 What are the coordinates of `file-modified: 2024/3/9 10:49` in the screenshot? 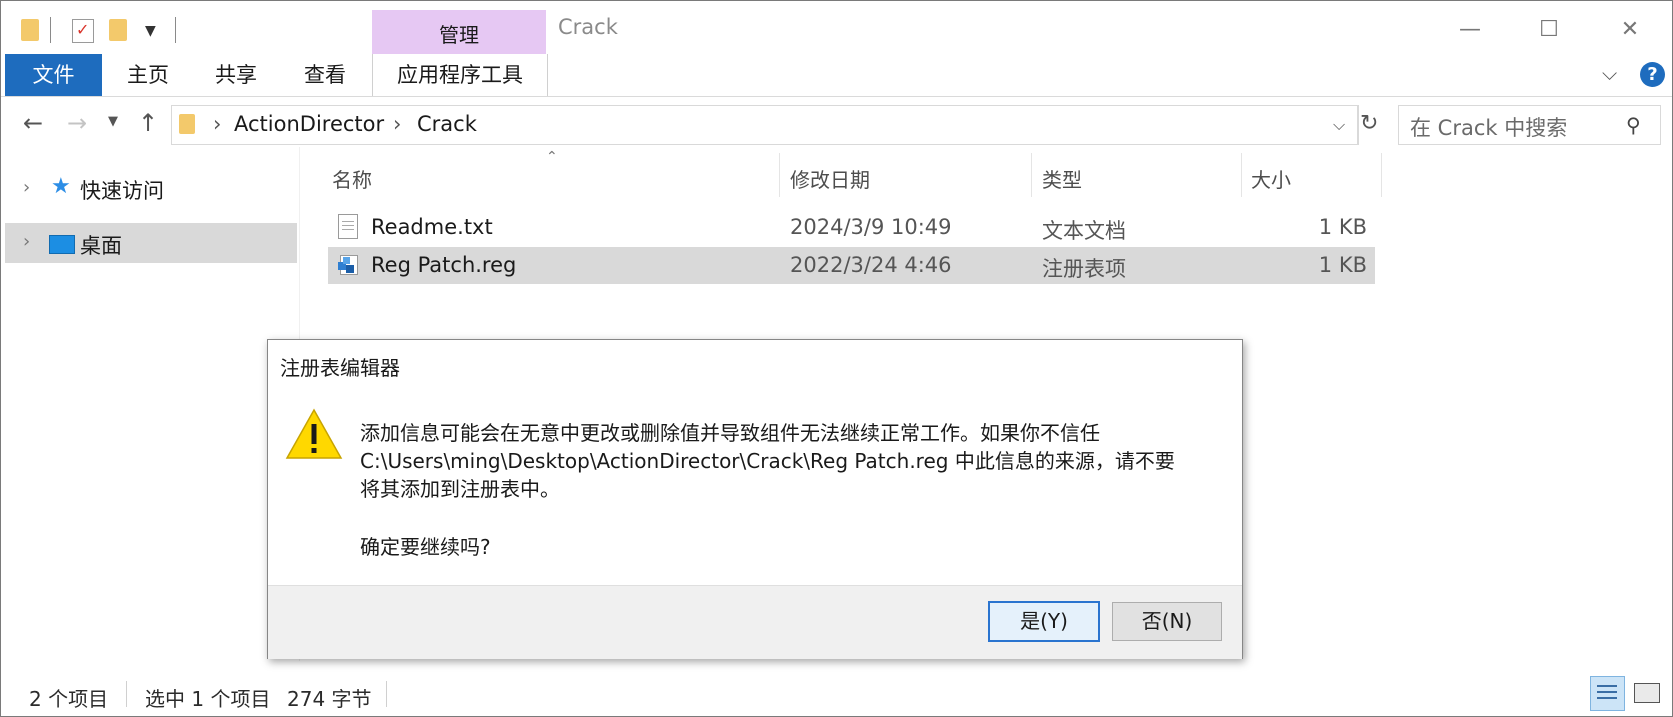 It's located at (871, 227).